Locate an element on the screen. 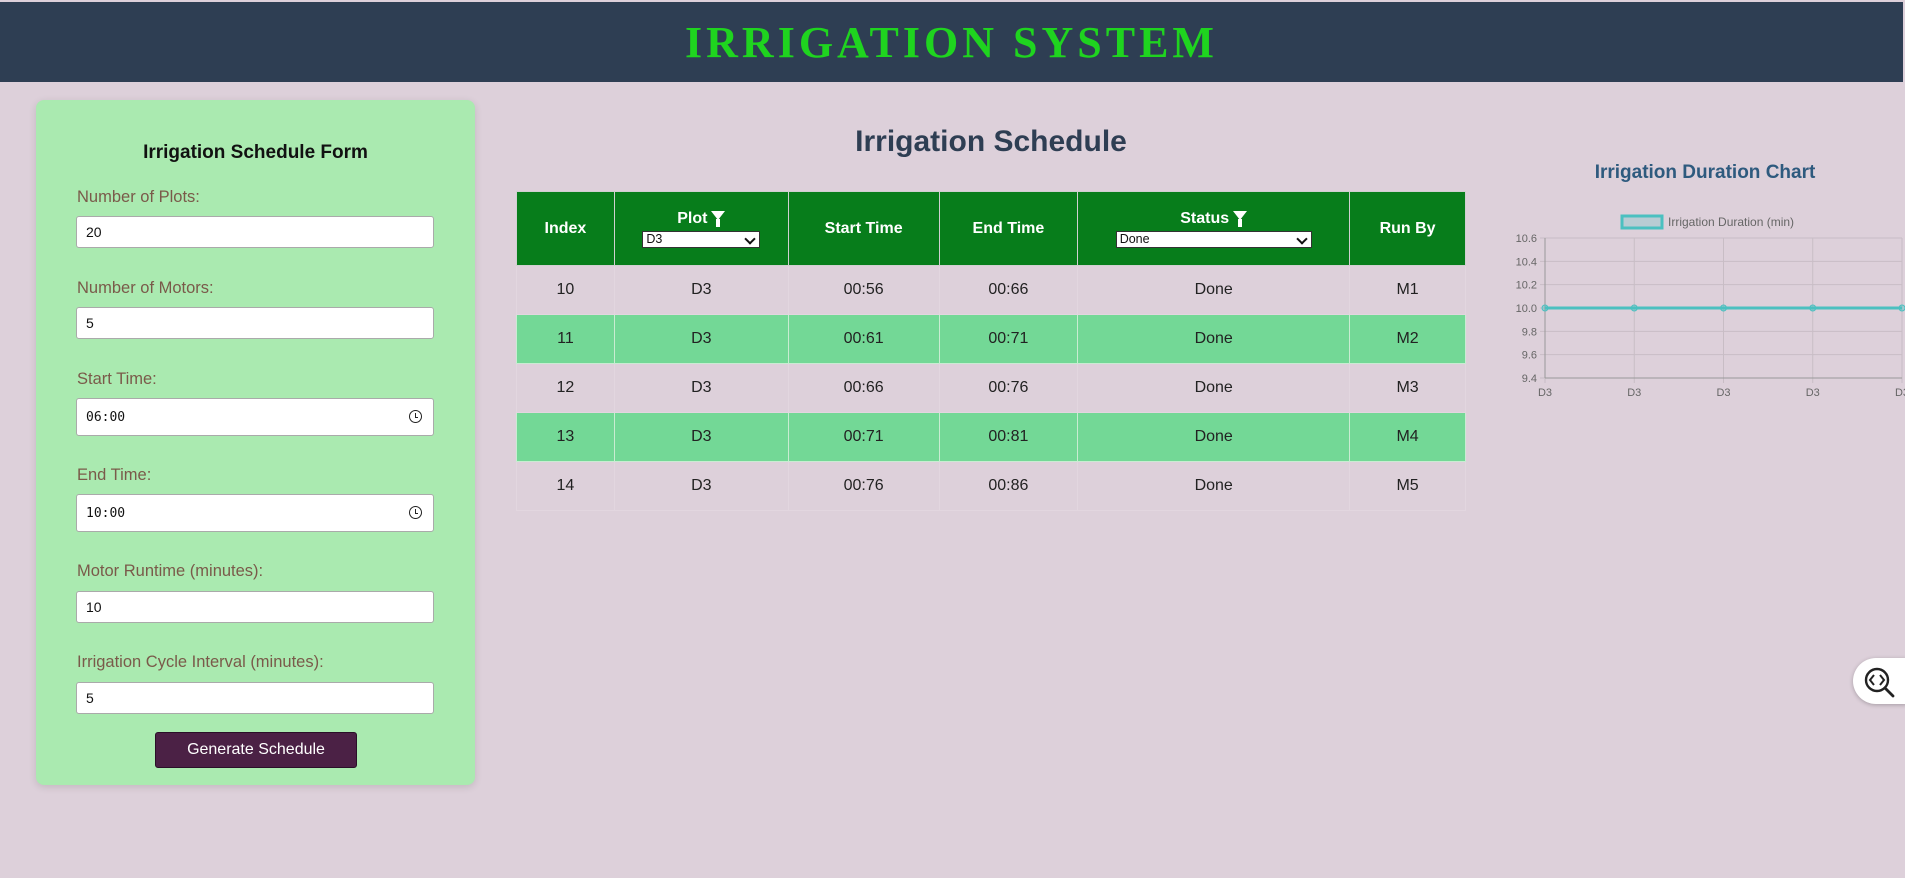  schedule-title: Irrigation Schedule is located at coordinates (991, 141).